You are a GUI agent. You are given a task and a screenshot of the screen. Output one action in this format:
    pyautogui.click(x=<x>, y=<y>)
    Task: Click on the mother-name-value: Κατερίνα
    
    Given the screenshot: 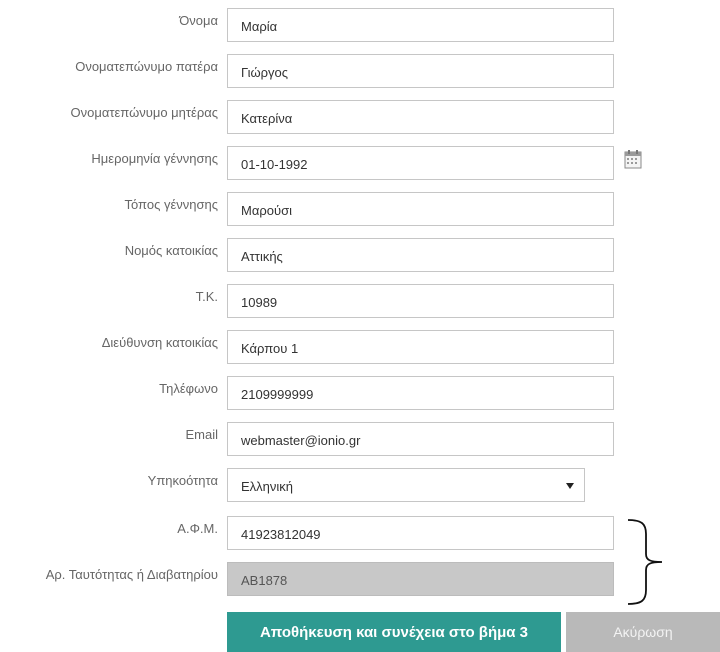 What is the action you would take?
    pyautogui.click(x=267, y=118)
    